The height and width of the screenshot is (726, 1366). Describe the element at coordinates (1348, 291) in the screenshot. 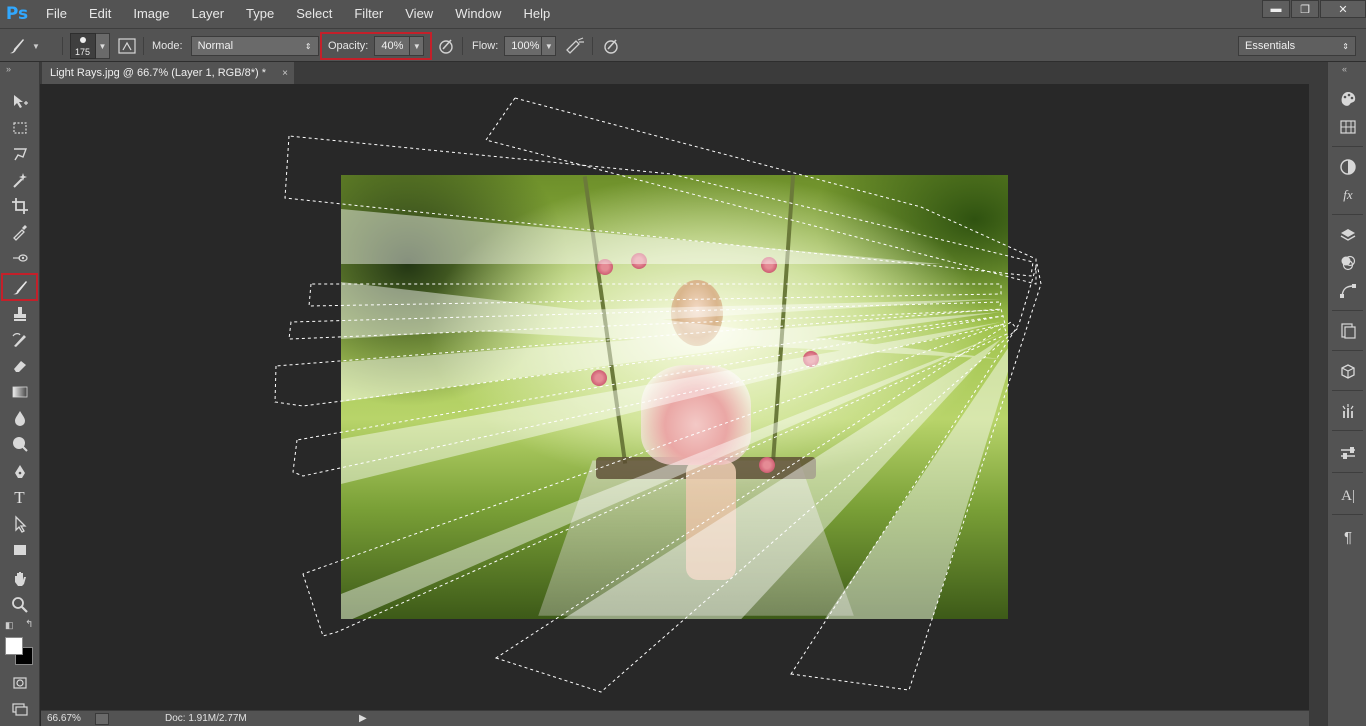

I see `paths-panel-button` at that location.